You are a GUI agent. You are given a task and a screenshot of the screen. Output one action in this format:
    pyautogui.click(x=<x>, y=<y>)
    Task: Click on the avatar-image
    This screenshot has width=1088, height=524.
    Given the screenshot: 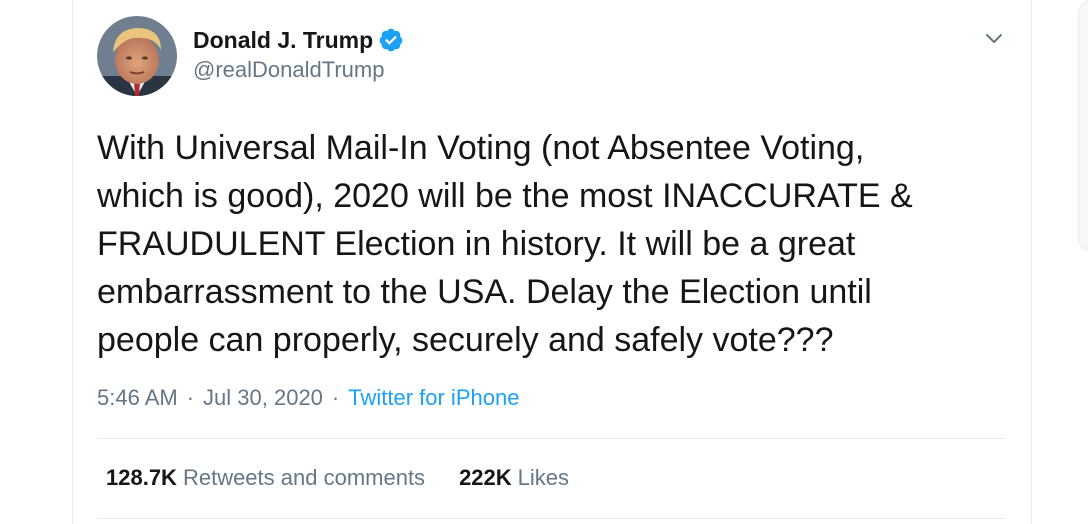 What is the action you would take?
    pyautogui.click(x=137, y=56)
    